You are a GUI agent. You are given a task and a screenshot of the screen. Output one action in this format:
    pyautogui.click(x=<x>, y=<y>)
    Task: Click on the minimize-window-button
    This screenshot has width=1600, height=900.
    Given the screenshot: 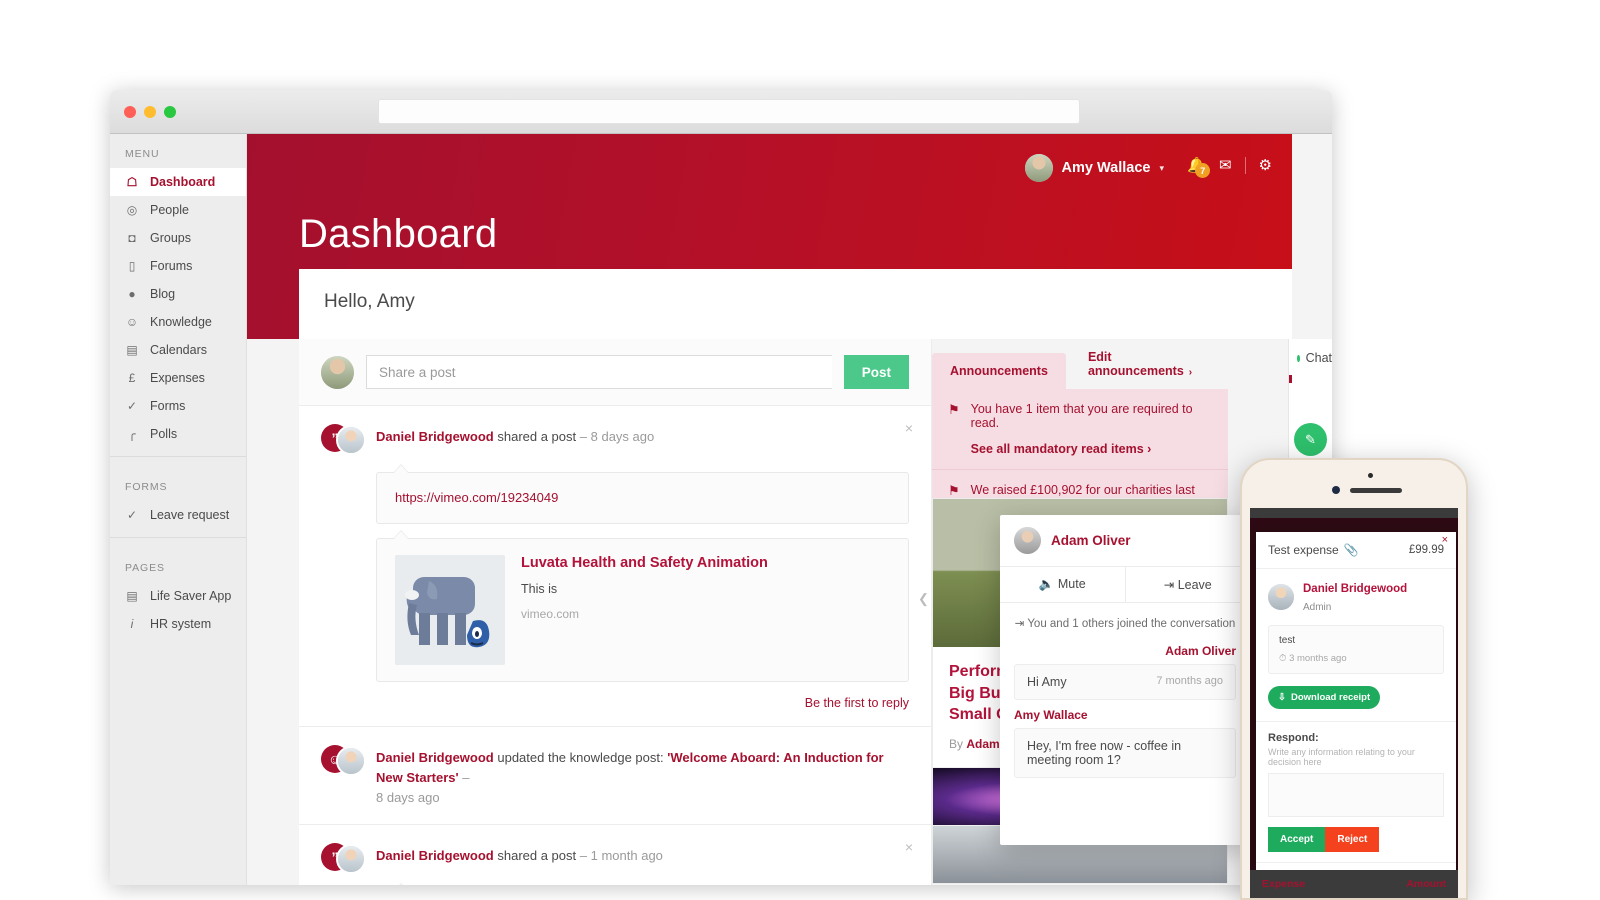 What is the action you would take?
    pyautogui.click(x=150, y=111)
    